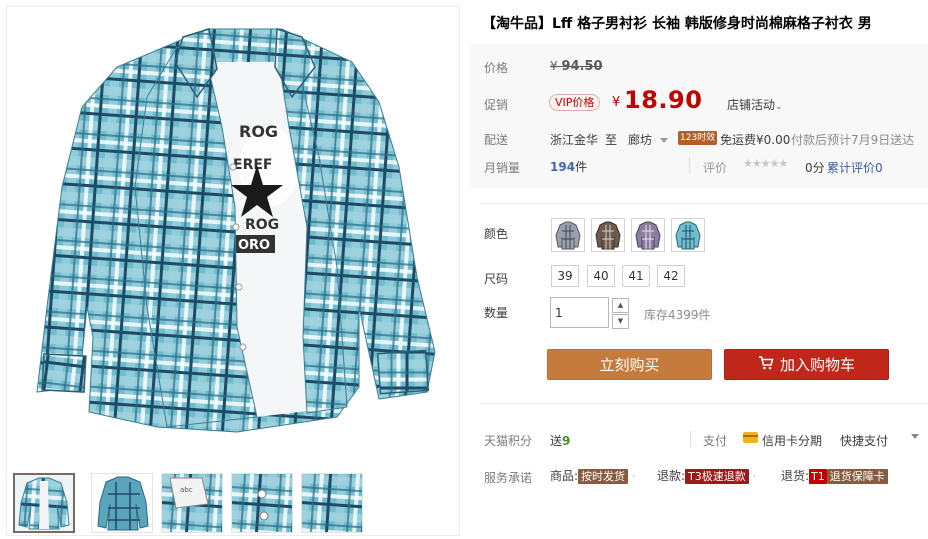 The width and height of the screenshot is (928, 539). I want to click on svg-text: EREF, so click(252, 165).